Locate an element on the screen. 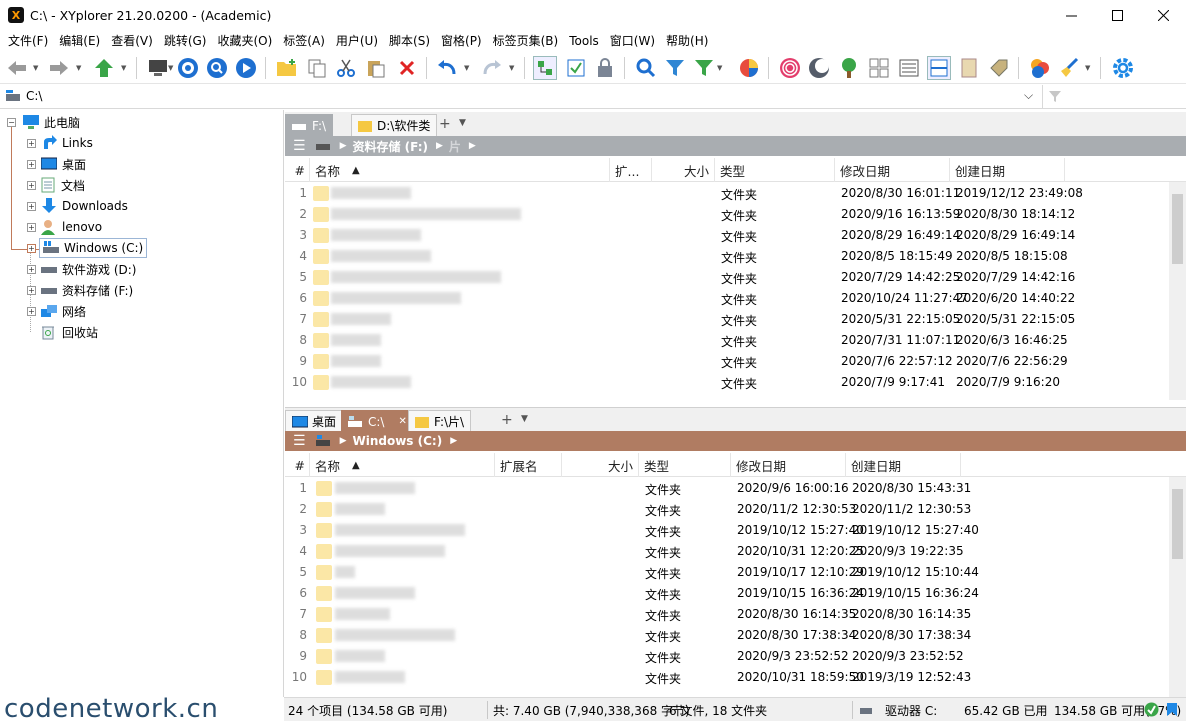 The width and height of the screenshot is (1186, 724). minimize-button is located at coordinates (1071, 15).